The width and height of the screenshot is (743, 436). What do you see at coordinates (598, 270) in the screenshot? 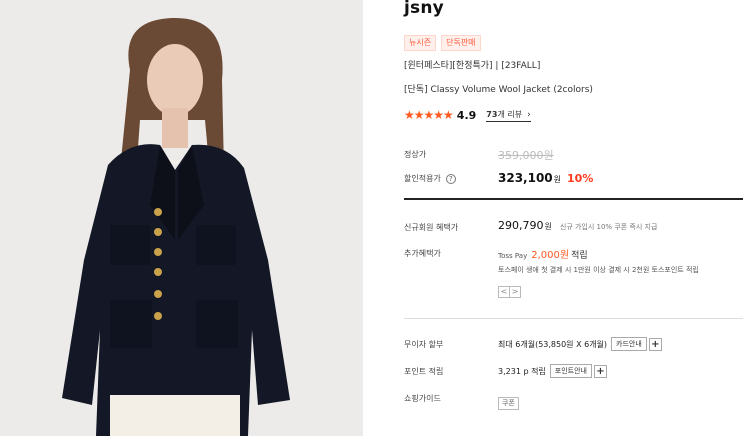
I see `toss-description: 토스페이 생애 첫 결제 시 1만원 이상 결제 시 2천원 토스포인트 적립` at bounding box center [598, 270].